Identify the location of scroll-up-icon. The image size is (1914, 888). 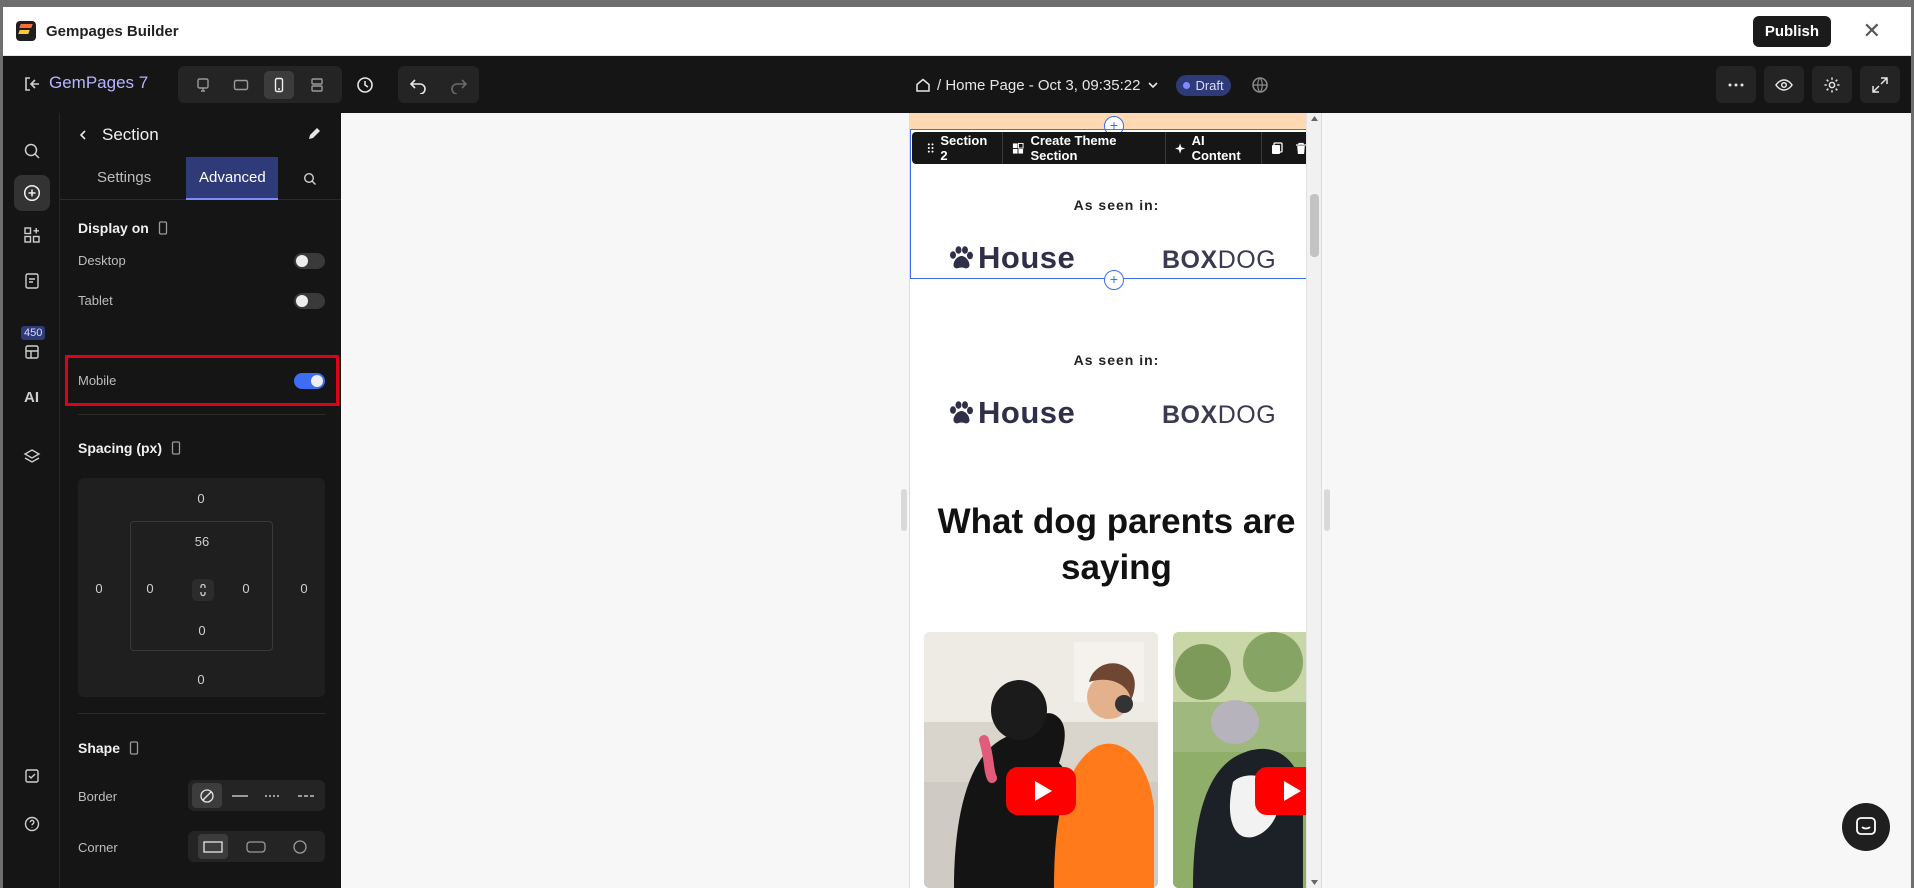
(1314, 118).